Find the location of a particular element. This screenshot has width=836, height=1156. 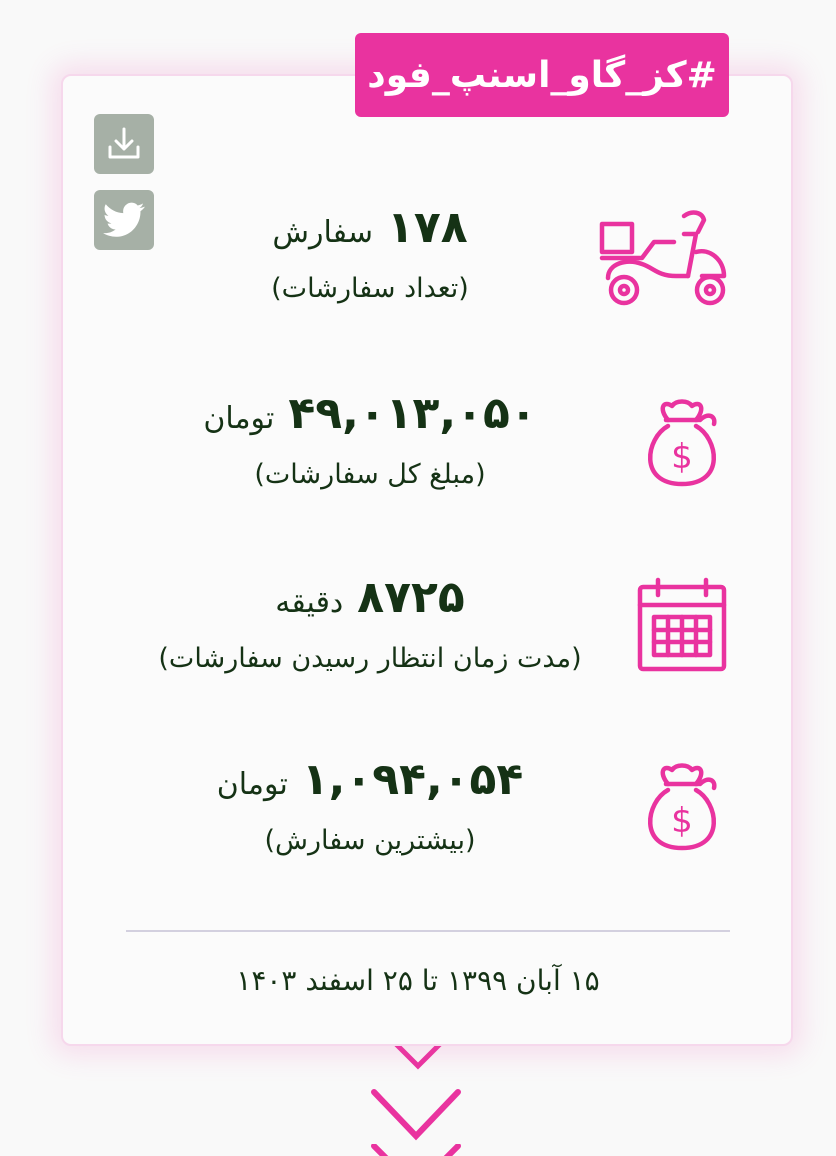

download-button is located at coordinates (124, 144).